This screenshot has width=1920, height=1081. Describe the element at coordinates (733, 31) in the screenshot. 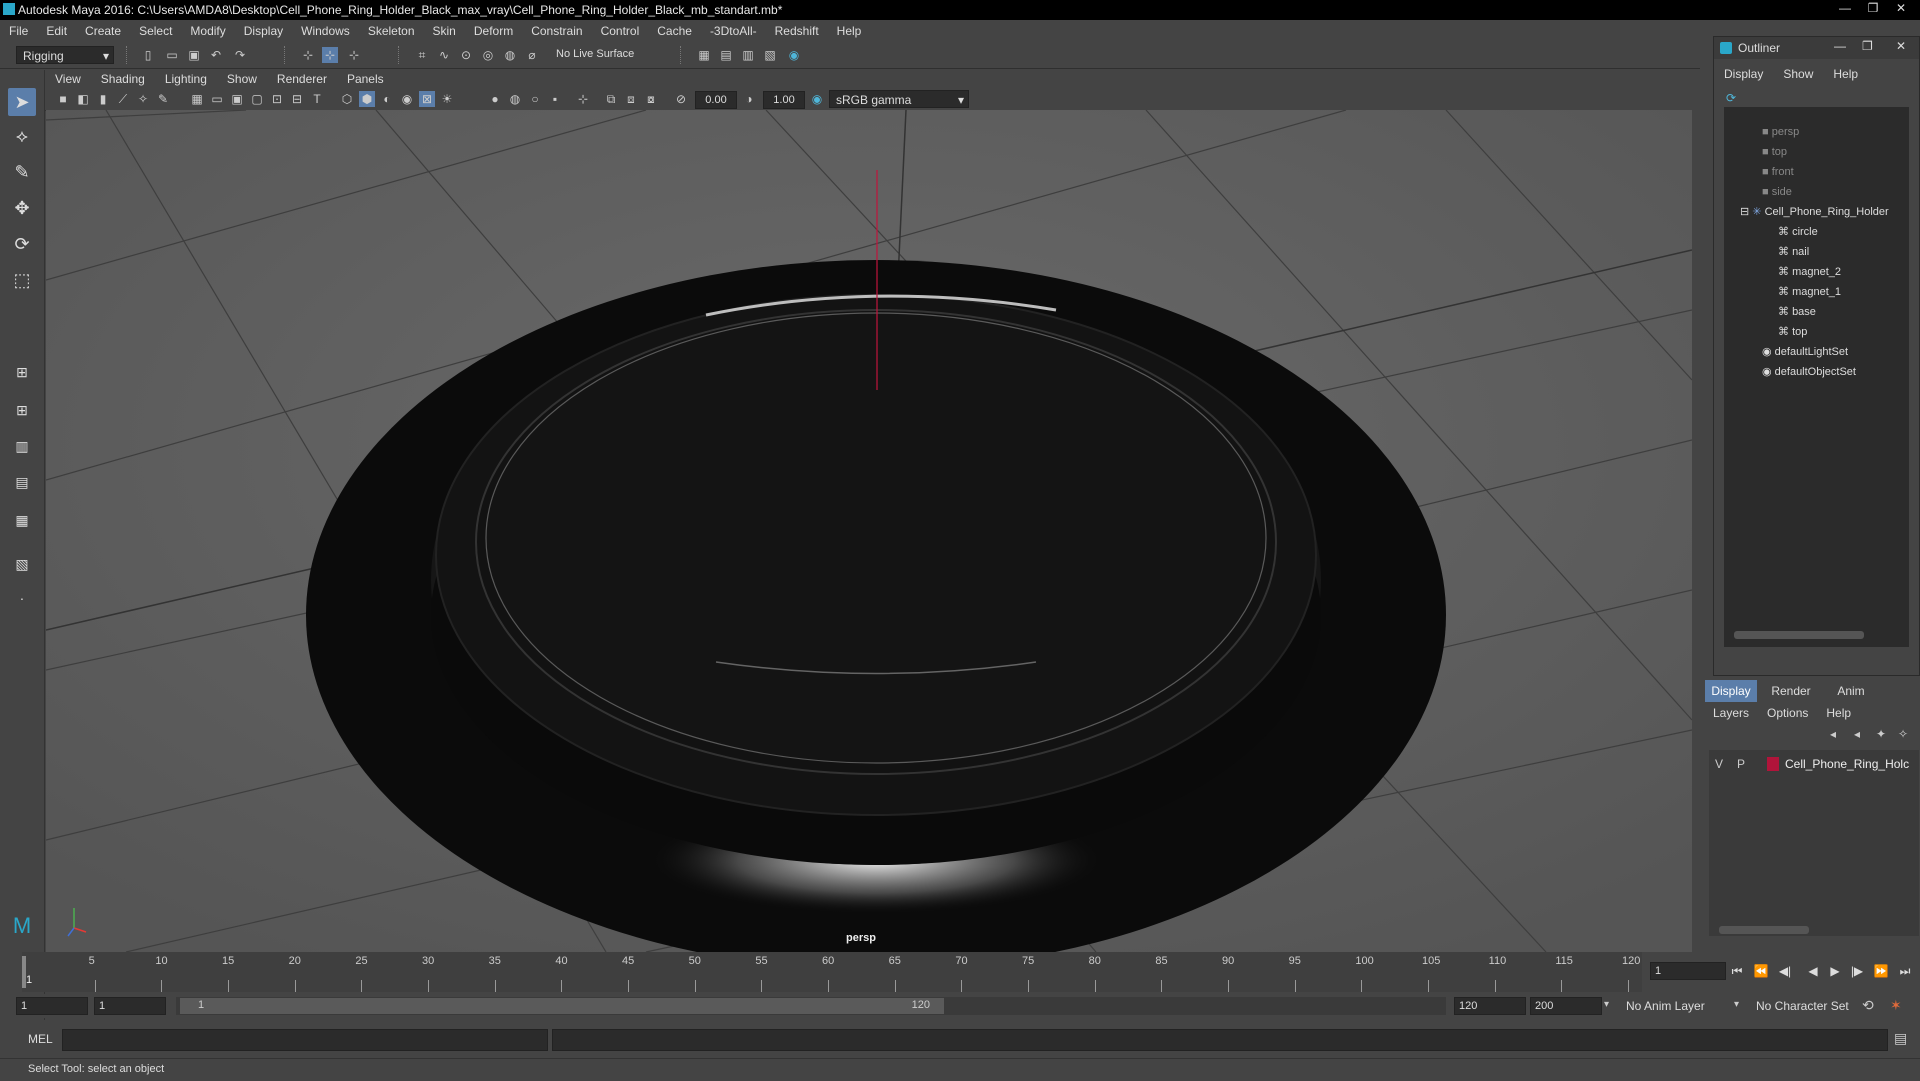

I see `menu-3dtoall: -3DtoAll-` at that location.